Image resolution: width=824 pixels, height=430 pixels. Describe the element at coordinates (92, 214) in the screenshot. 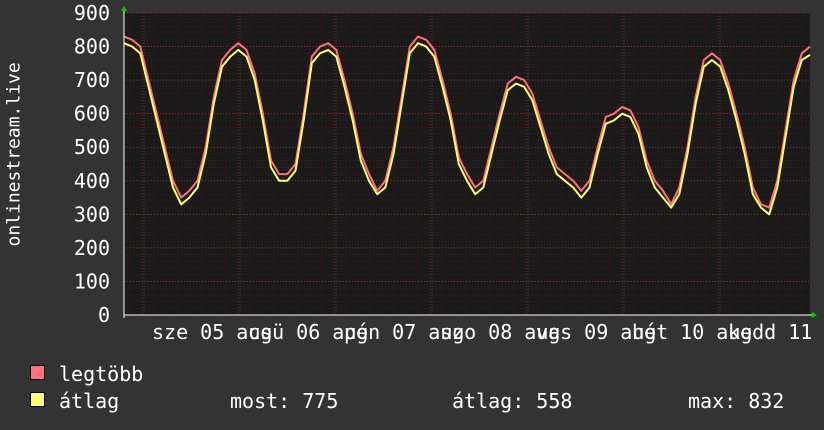

I see `y-tick-label: 300` at that location.